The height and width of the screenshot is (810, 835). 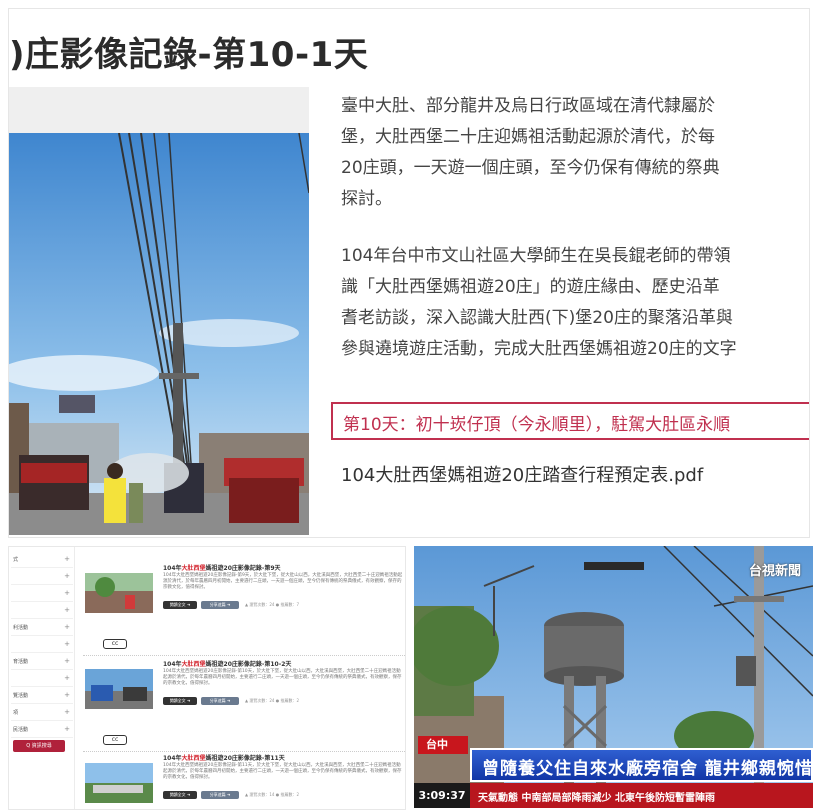 I want to click on highlight-callout: 第10天：初十崁仔頂（今永順里），駐駕大肚區永順, so click(x=570, y=421).